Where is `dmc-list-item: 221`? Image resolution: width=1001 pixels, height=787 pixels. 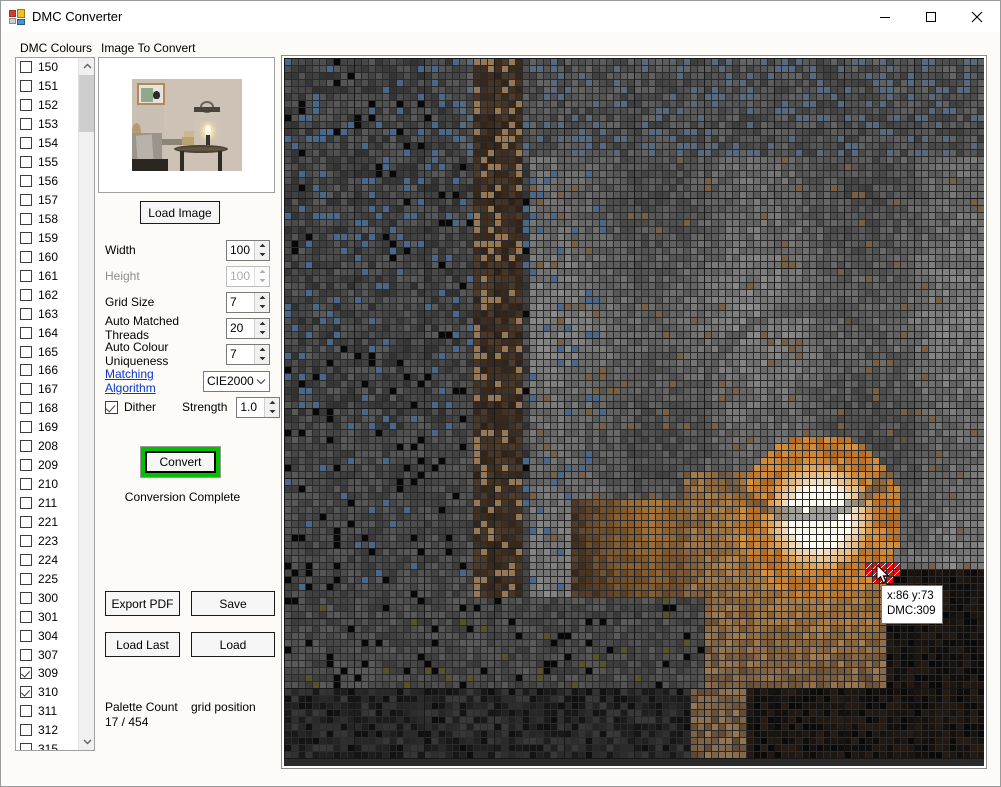
dmc-list-item: 221 is located at coordinates (47, 522).